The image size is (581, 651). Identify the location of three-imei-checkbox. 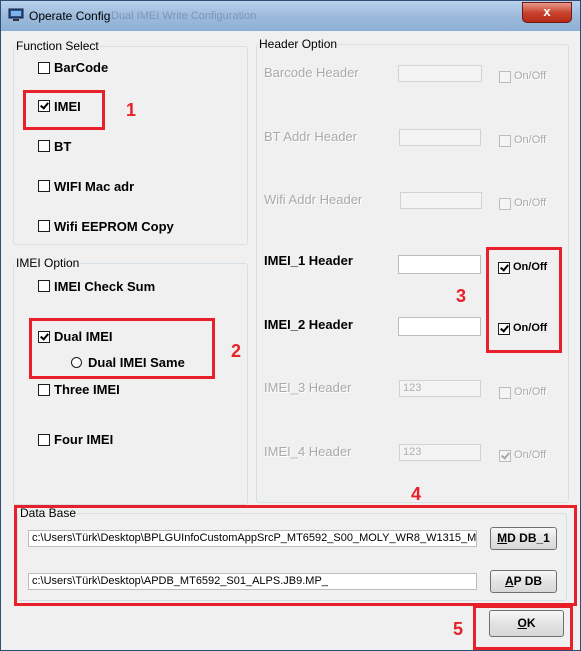
(44, 390).